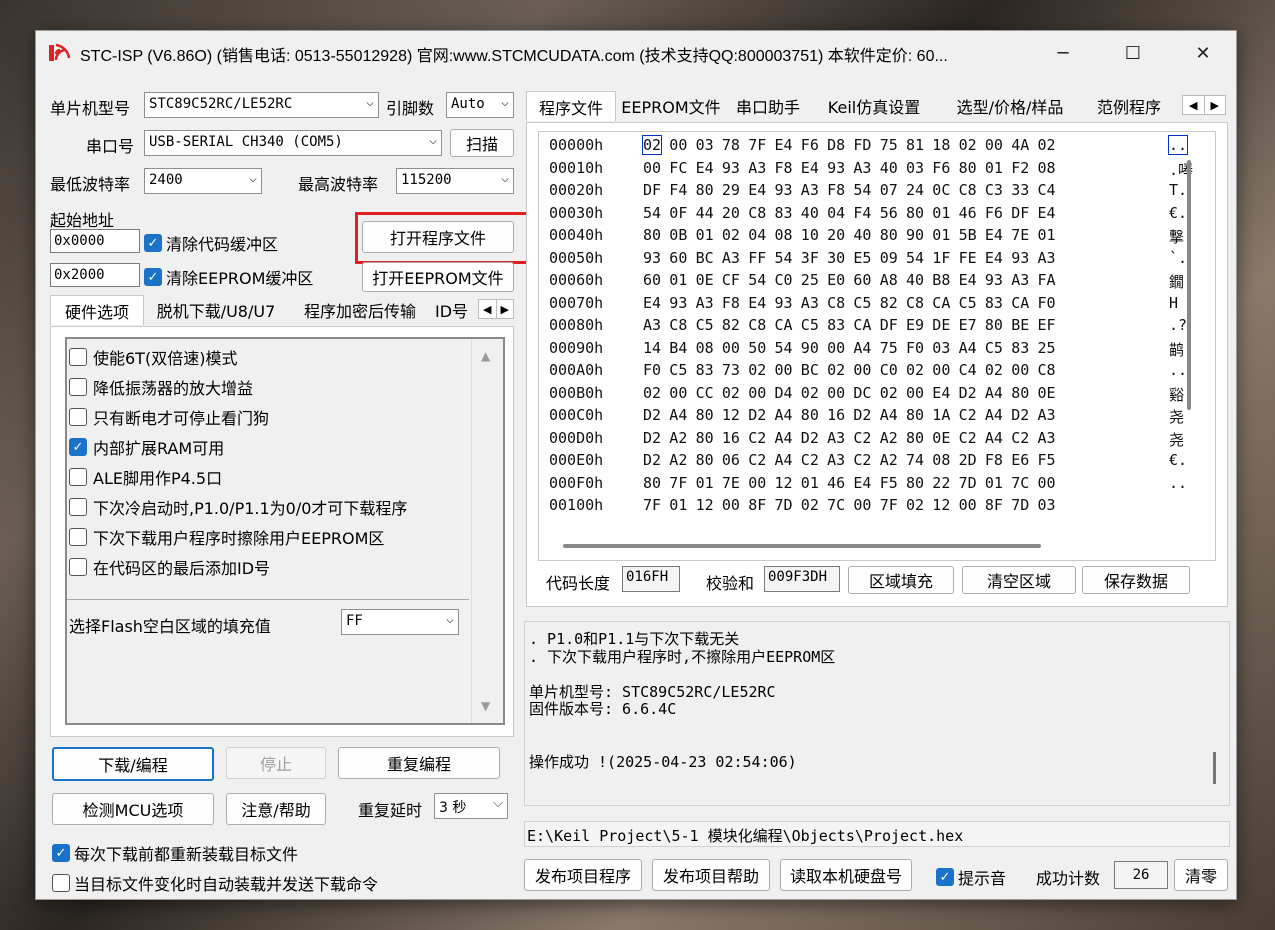 This screenshot has height=930, width=1275. Describe the element at coordinates (784, 235) in the screenshot. I see `hex-byte: 08` at that location.